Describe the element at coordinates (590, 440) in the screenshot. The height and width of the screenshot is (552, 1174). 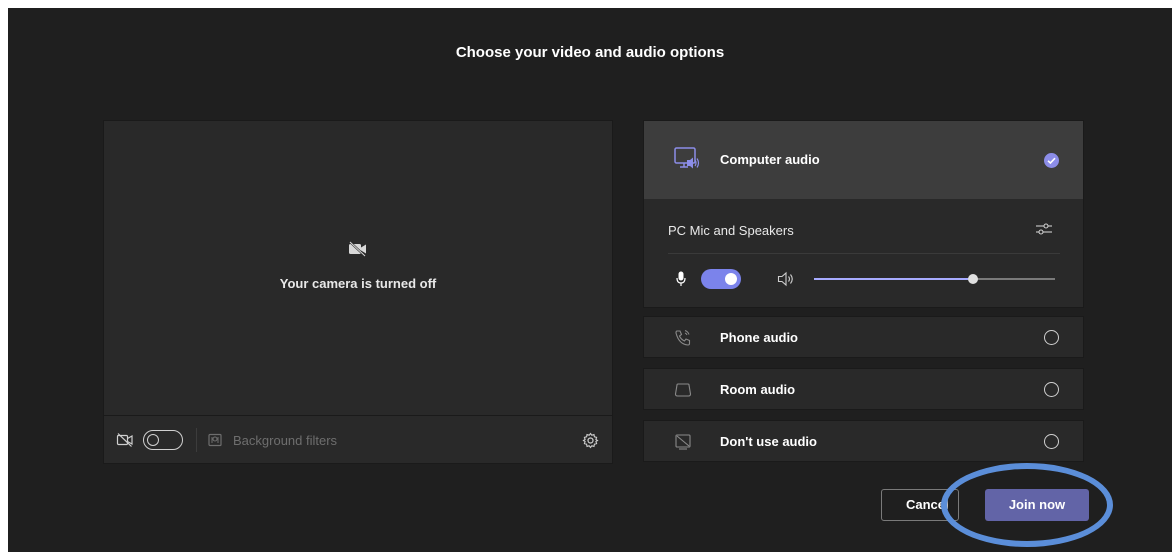
I see `settings-gear-icon` at that location.